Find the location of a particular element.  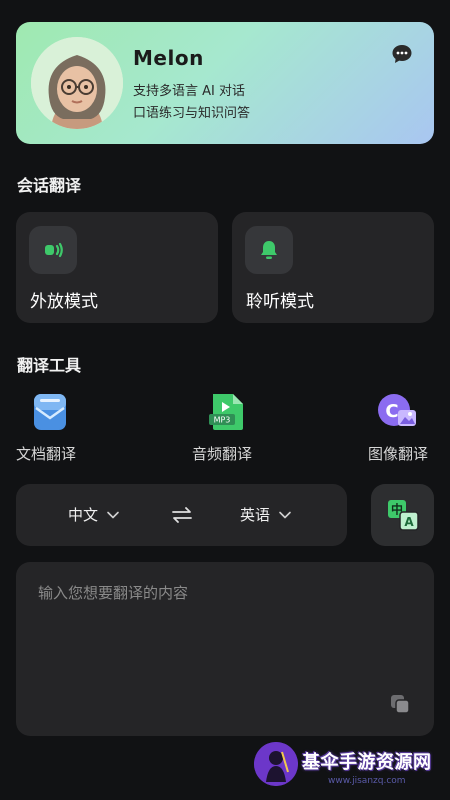

copy-icon is located at coordinates (400, 704).